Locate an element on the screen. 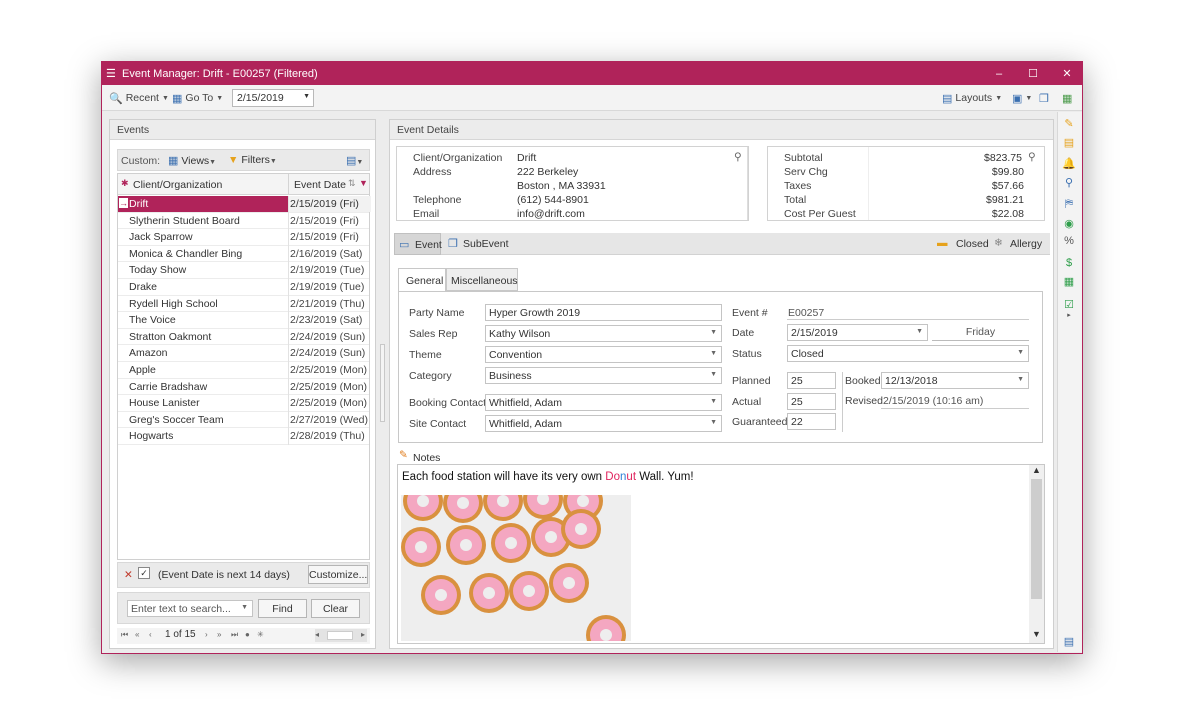 This screenshot has height=717, width=1186. tab-subevent: ❐ SubEvent is located at coordinates (481, 244).